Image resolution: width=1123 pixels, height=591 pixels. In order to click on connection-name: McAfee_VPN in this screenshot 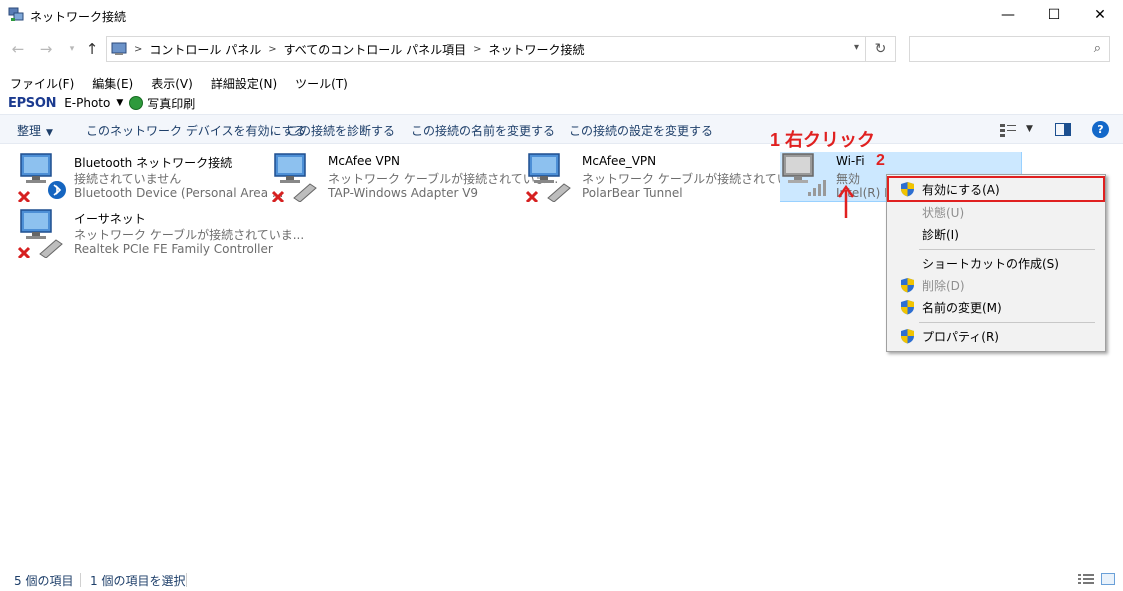, I will do `click(619, 161)`.